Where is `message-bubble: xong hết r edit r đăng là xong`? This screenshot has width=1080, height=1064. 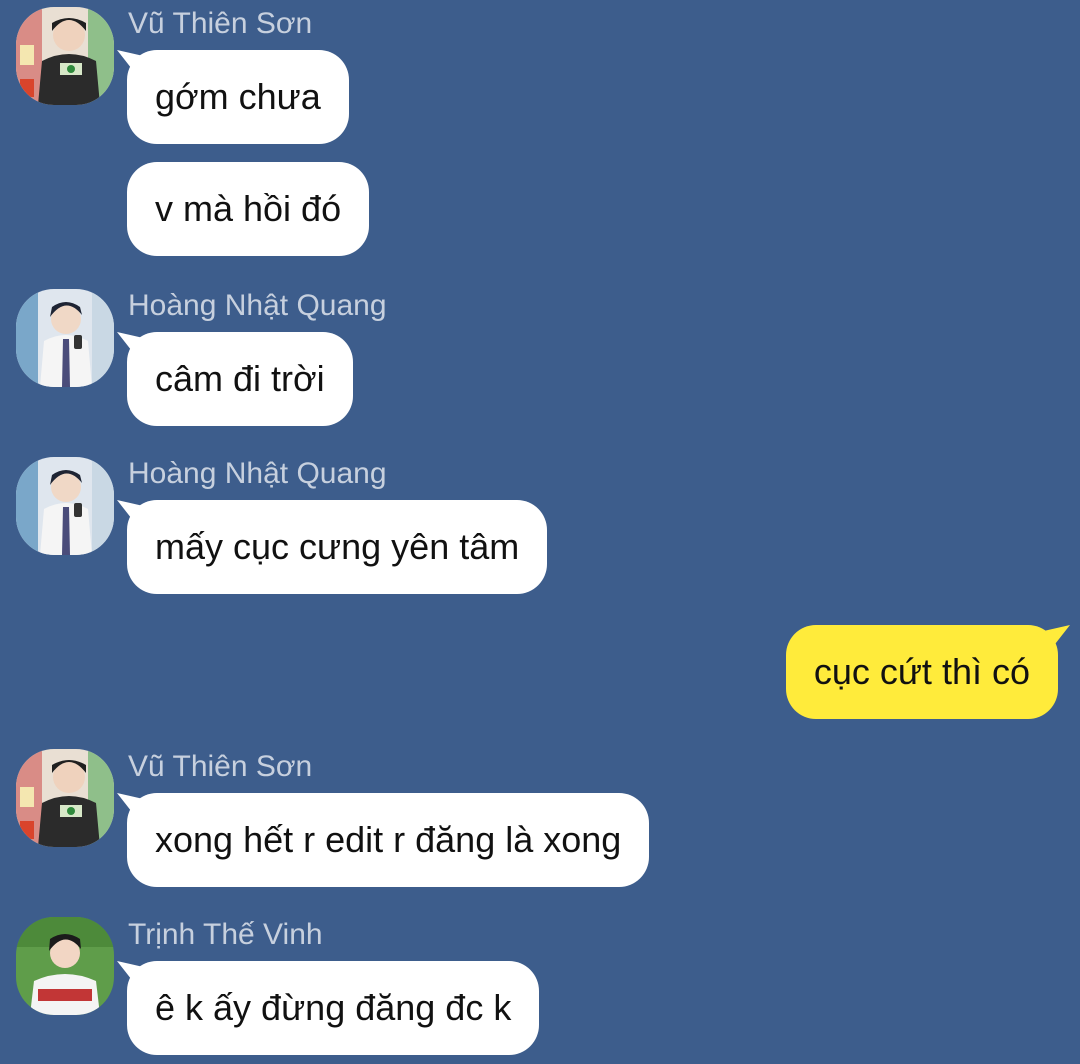 message-bubble: xong hết r edit r đăng là xong is located at coordinates (388, 840).